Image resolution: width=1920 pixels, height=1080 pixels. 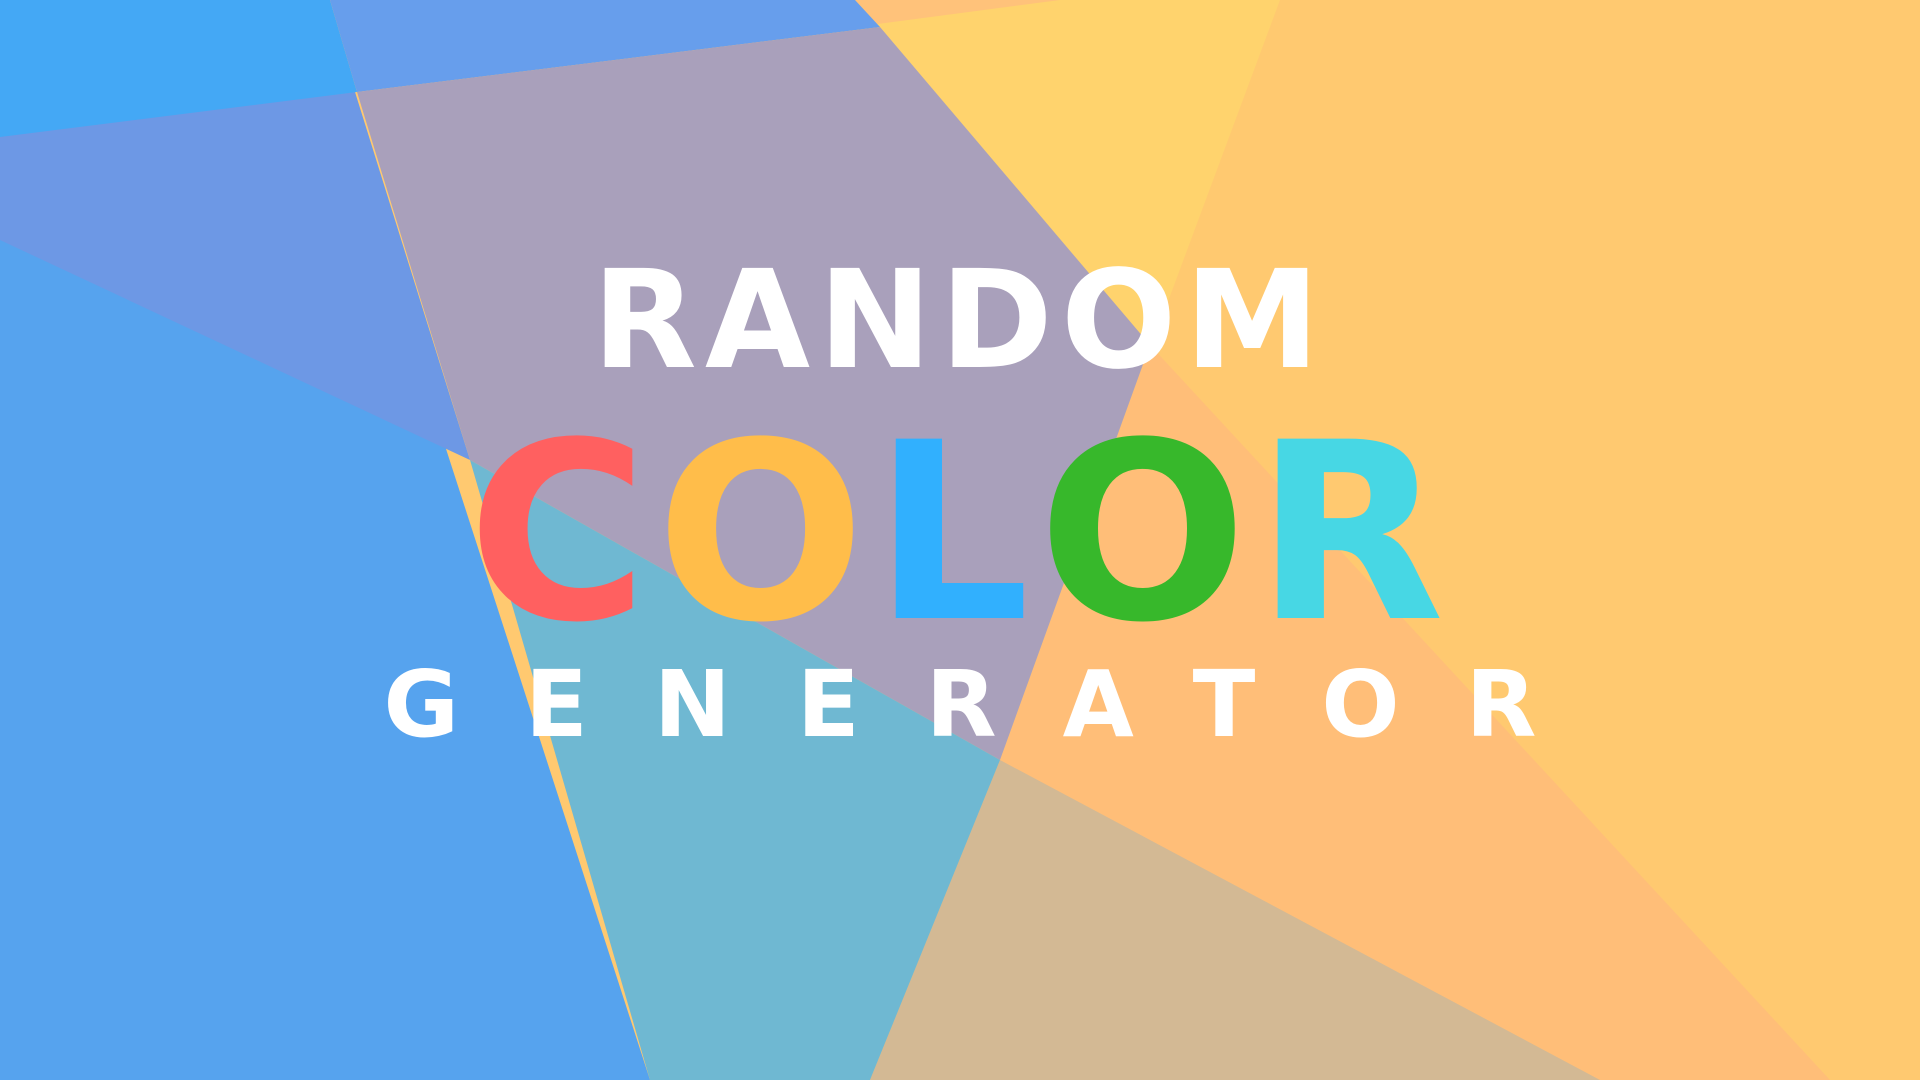 What do you see at coordinates (960, 321) in the screenshot?
I see `title-random: RANDOM` at bounding box center [960, 321].